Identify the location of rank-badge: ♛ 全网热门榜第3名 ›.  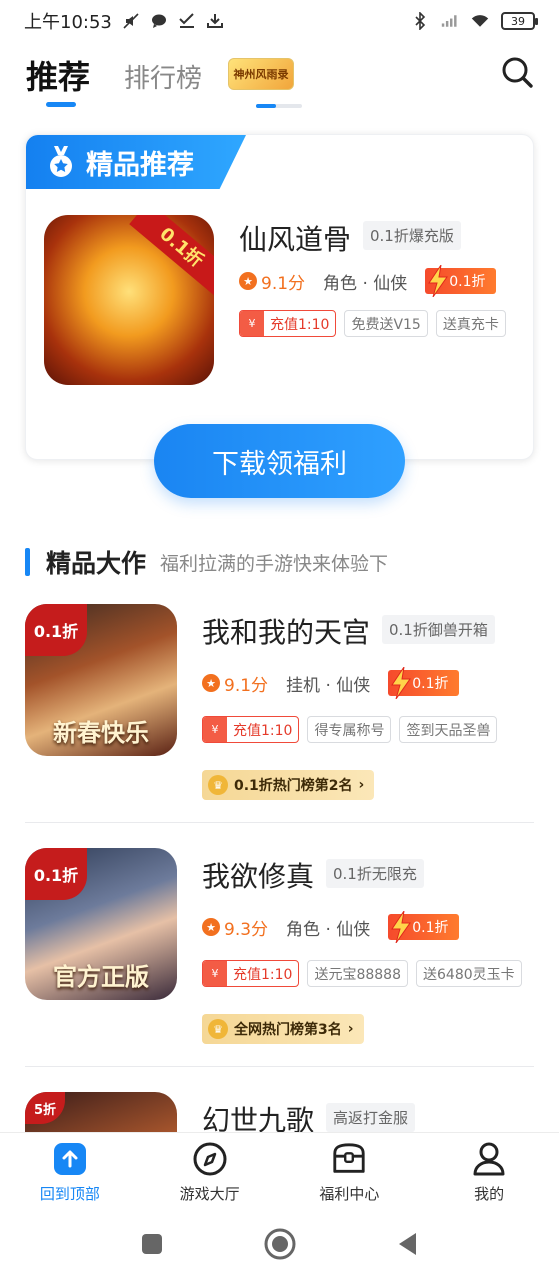
(283, 1029).